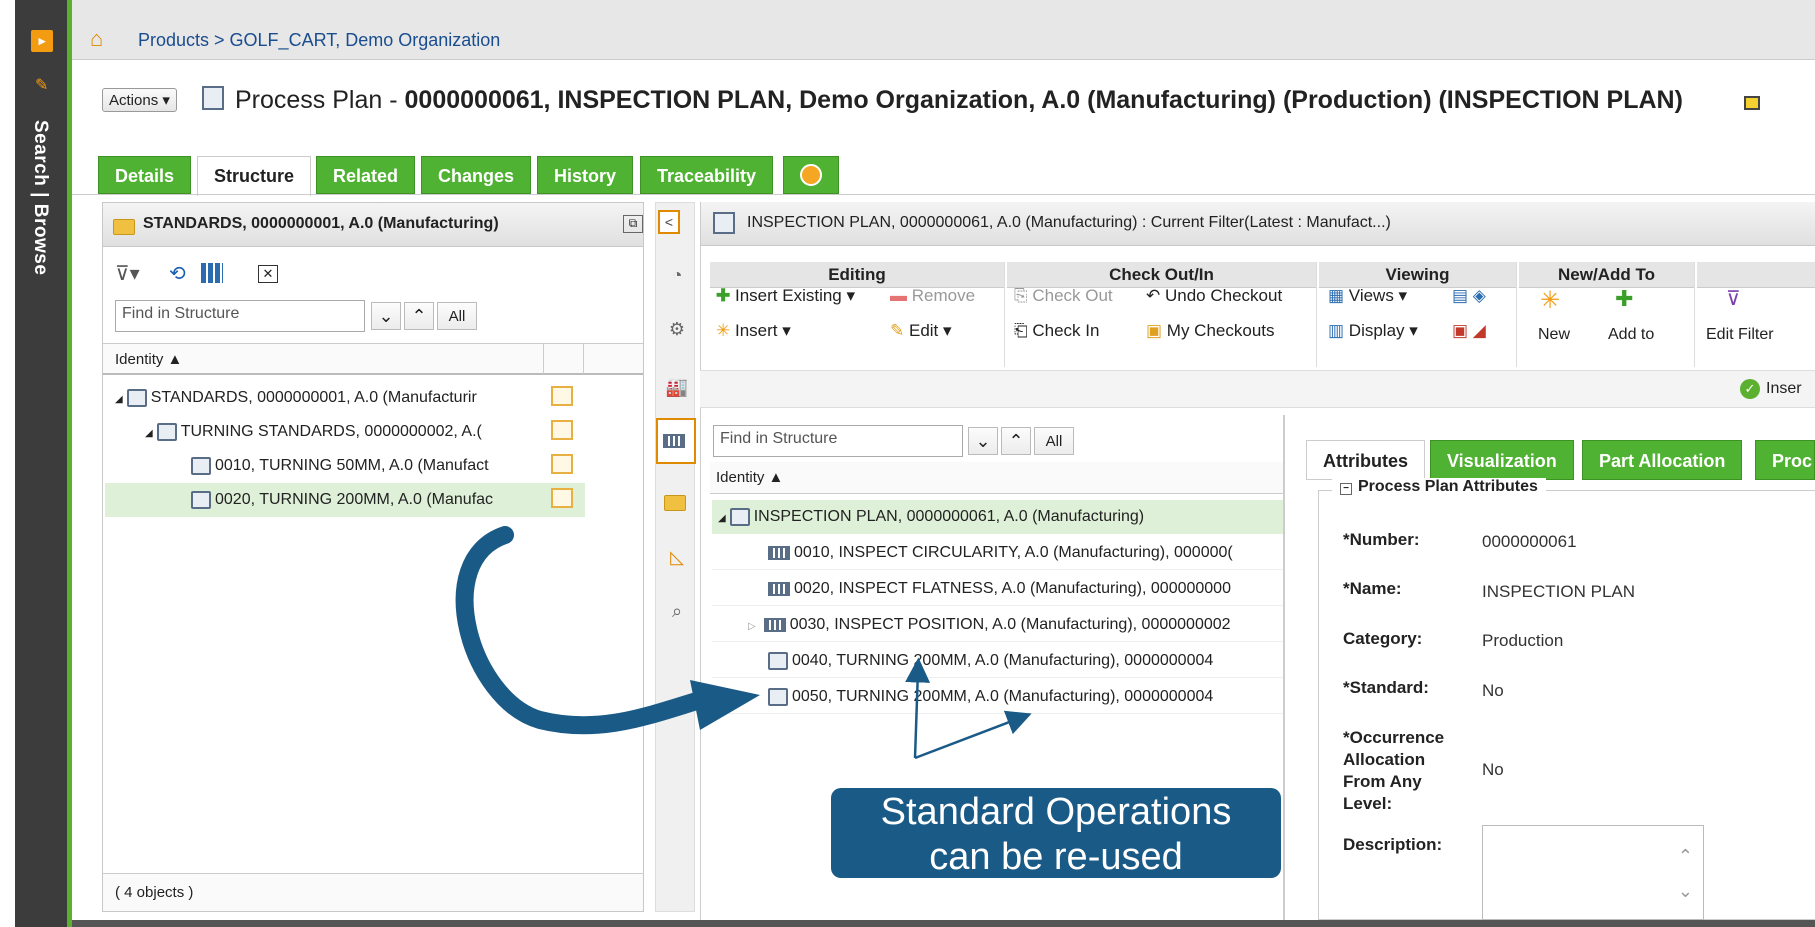 The height and width of the screenshot is (927, 1815). What do you see at coordinates (943, 923) in the screenshot?
I see `bottom-edge` at bounding box center [943, 923].